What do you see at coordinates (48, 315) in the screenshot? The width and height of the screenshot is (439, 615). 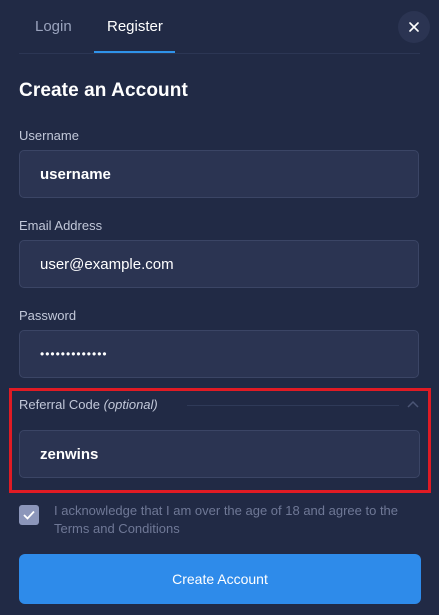 I see `password-label: Password` at bounding box center [48, 315].